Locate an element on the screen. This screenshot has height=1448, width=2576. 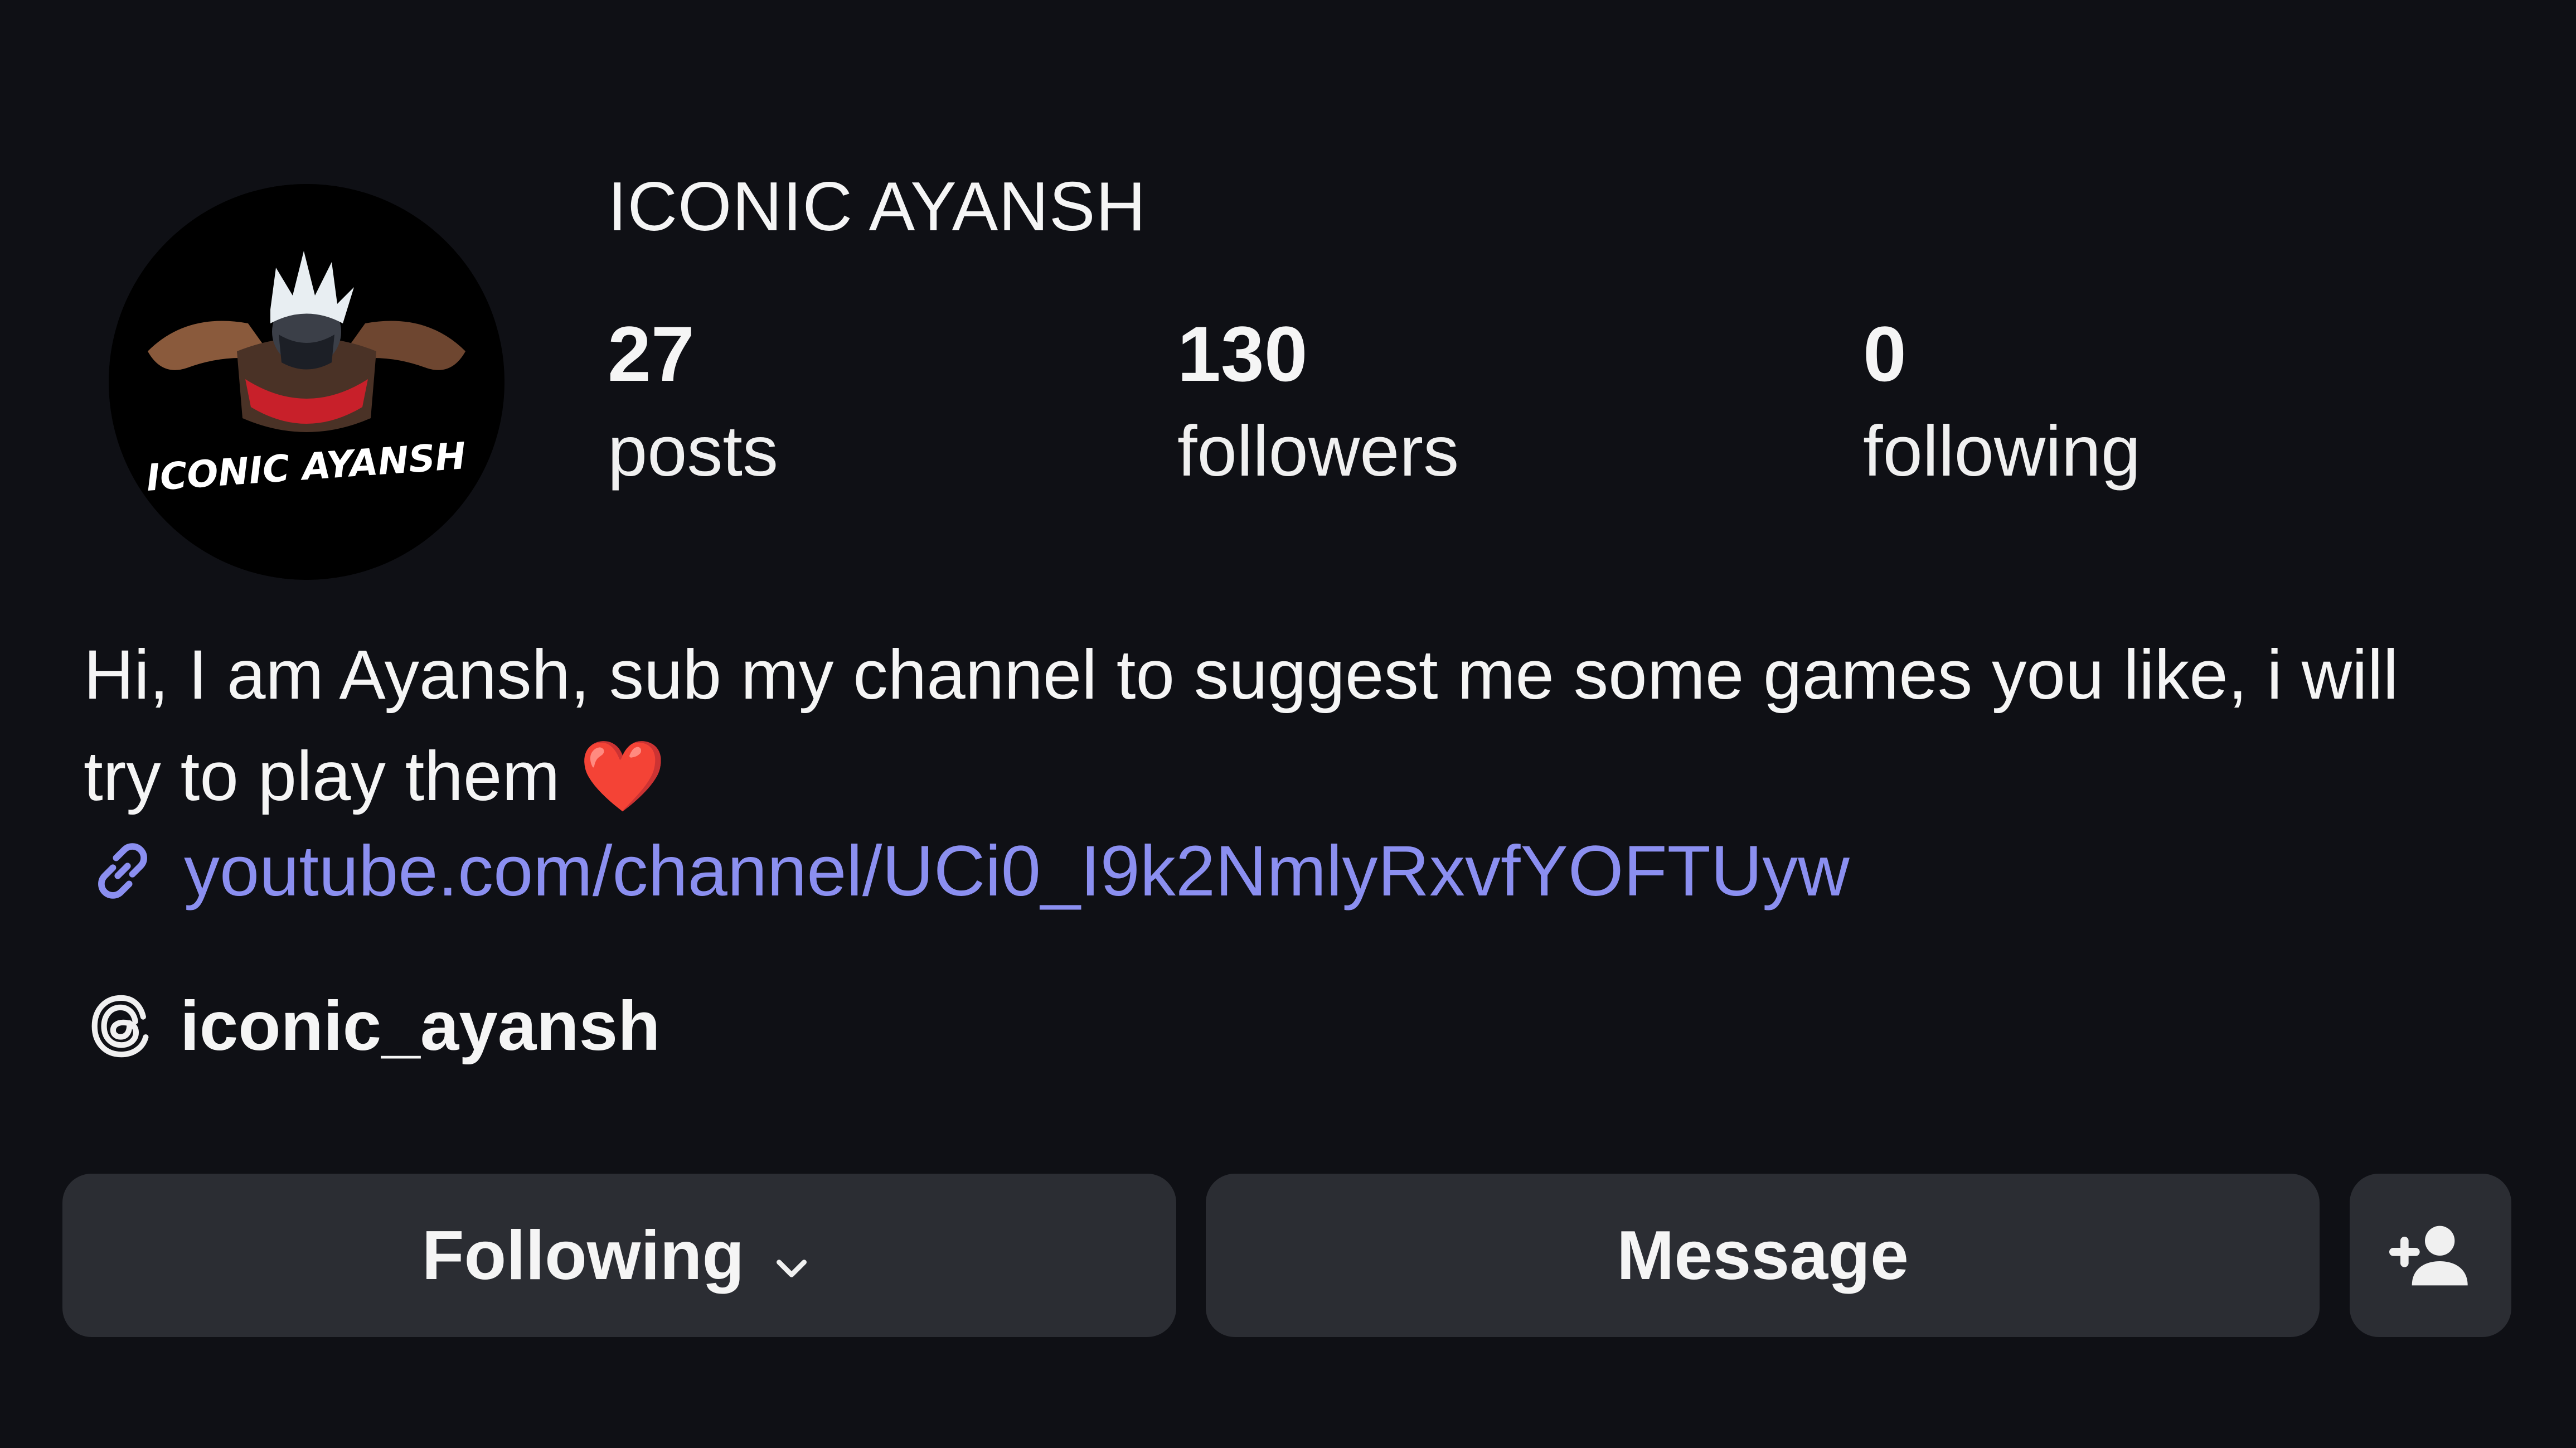
following-button-label: Following is located at coordinates (583, 1255).